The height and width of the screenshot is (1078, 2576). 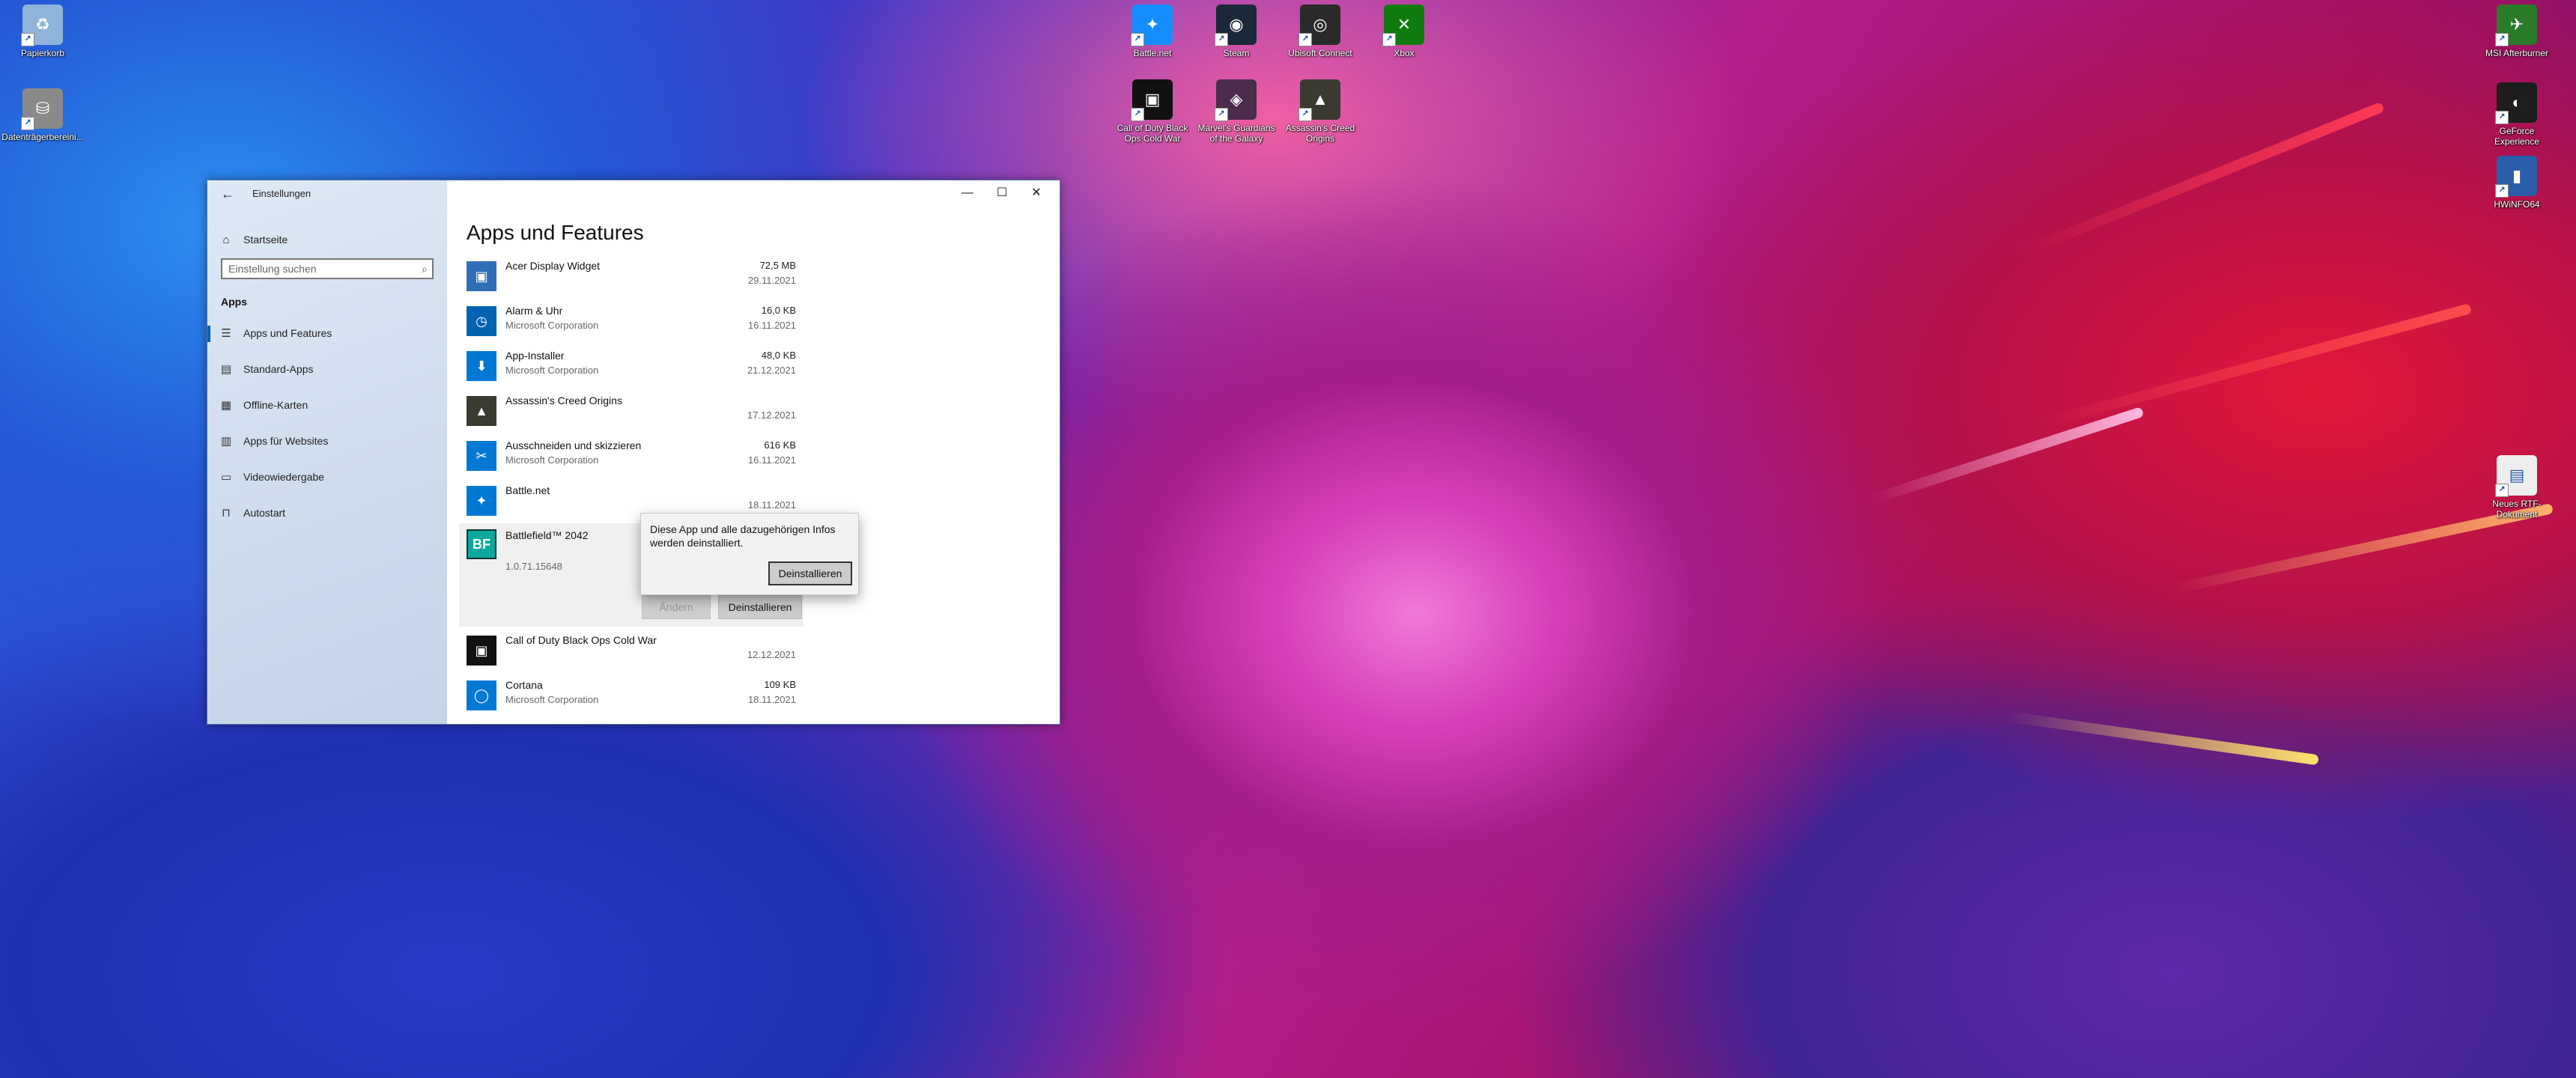 What do you see at coordinates (226, 369) in the screenshot?
I see `default-apps-icon: ▤` at bounding box center [226, 369].